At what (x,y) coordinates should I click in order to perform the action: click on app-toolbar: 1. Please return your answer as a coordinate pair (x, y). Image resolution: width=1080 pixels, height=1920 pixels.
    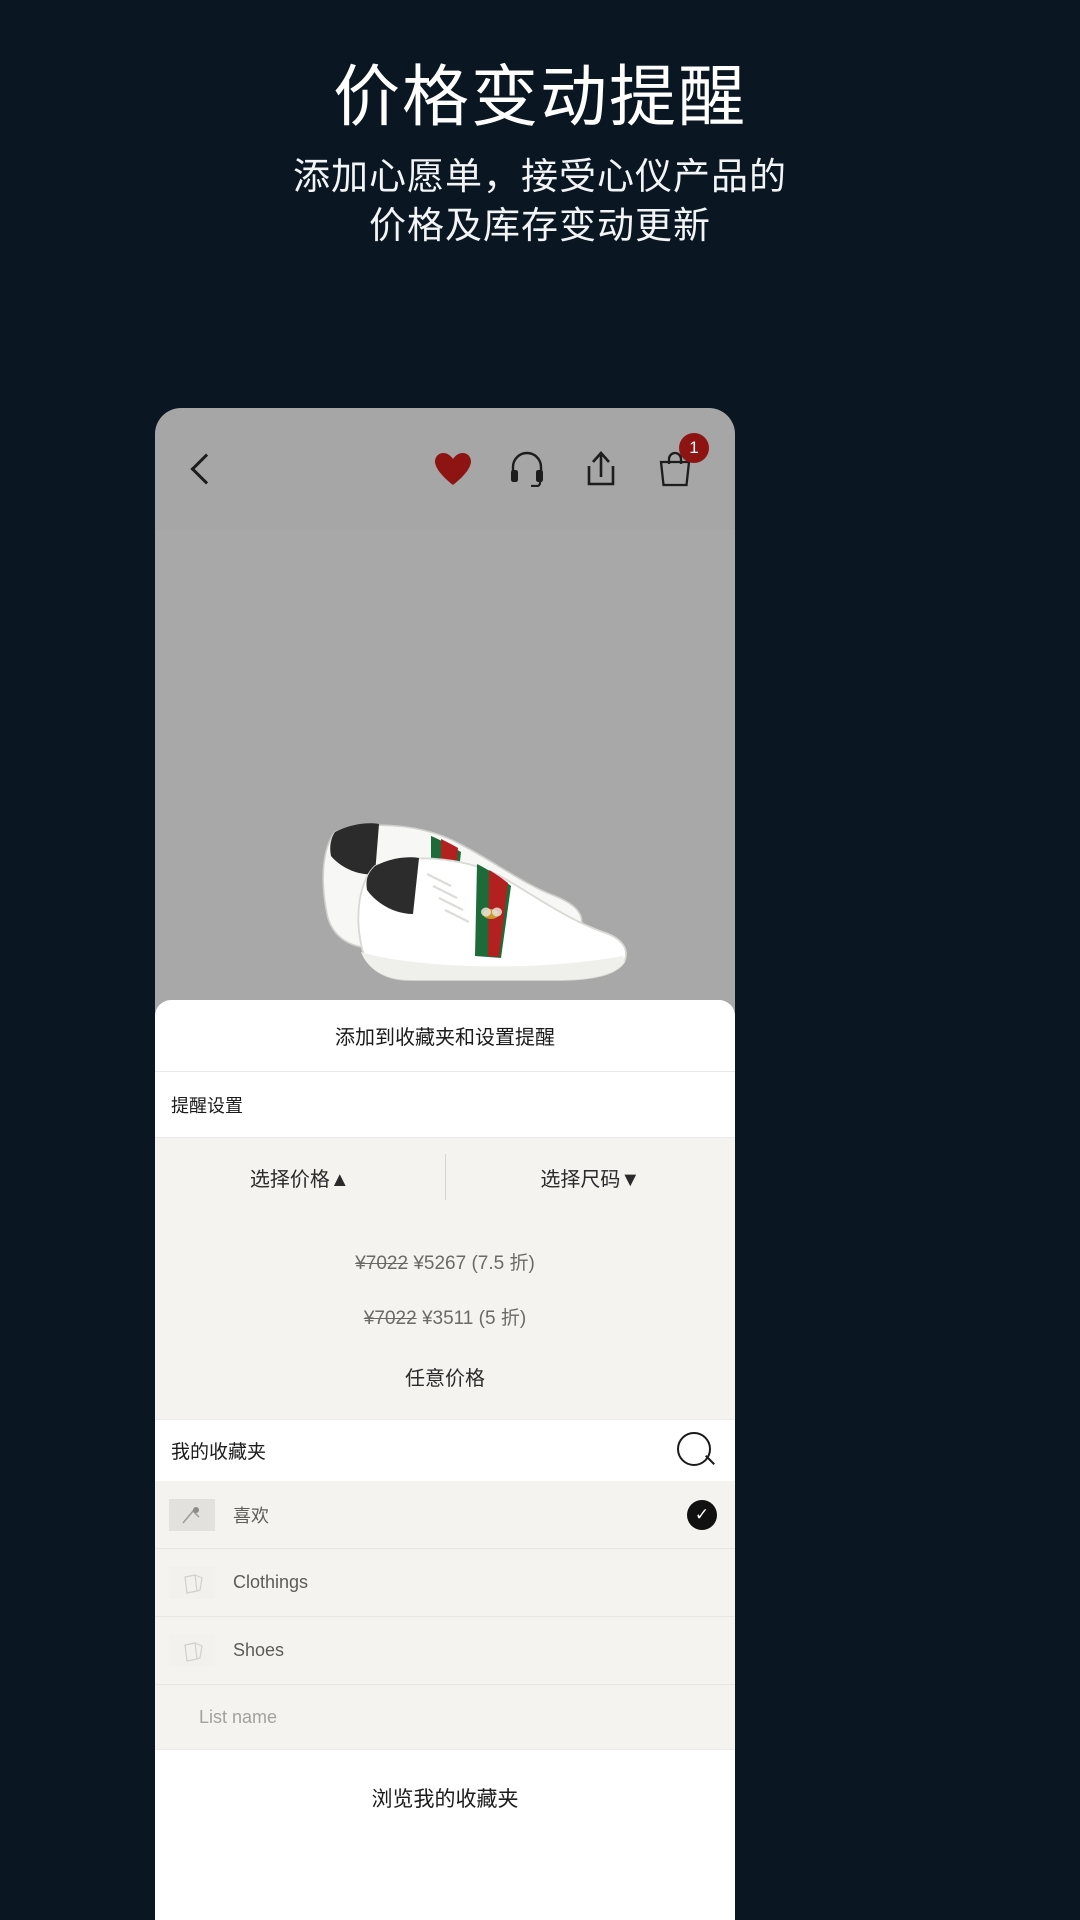
    Looking at the image, I should click on (445, 469).